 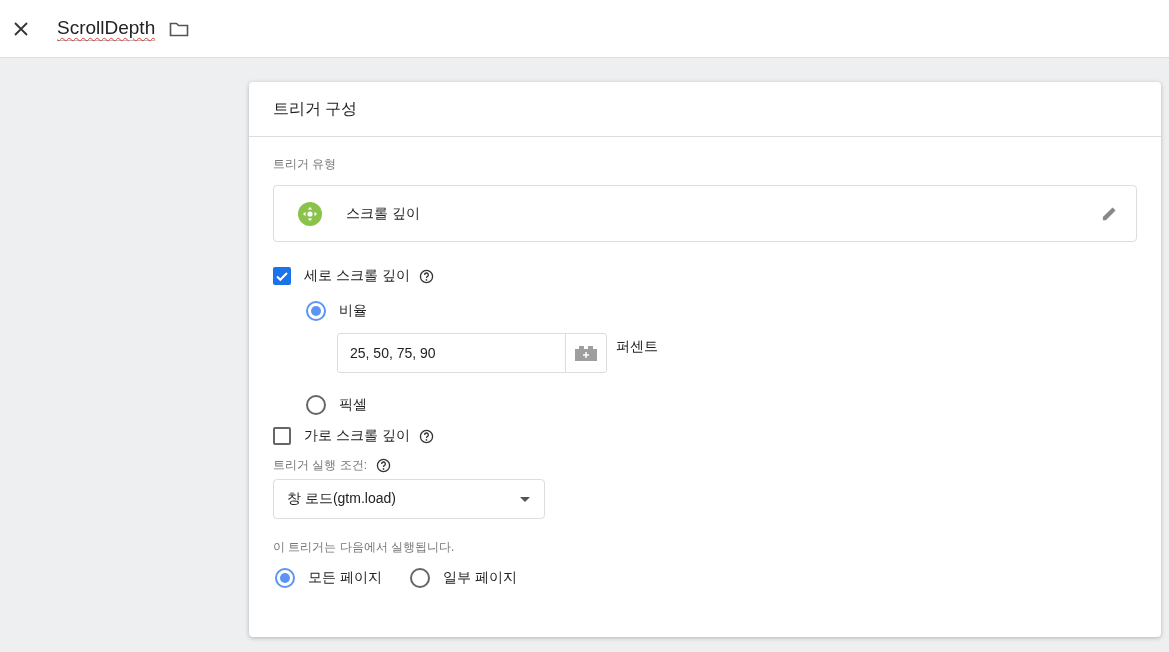 What do you see at coordinates (357, 276) in the screenshot?
I see `checkbox-label: 세로 스크롤 깊이` at bounding box center [357, 276].